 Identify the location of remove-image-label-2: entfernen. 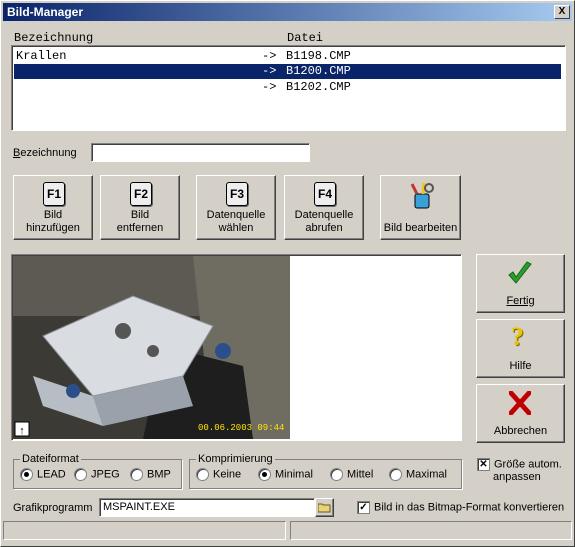
(140, 228).